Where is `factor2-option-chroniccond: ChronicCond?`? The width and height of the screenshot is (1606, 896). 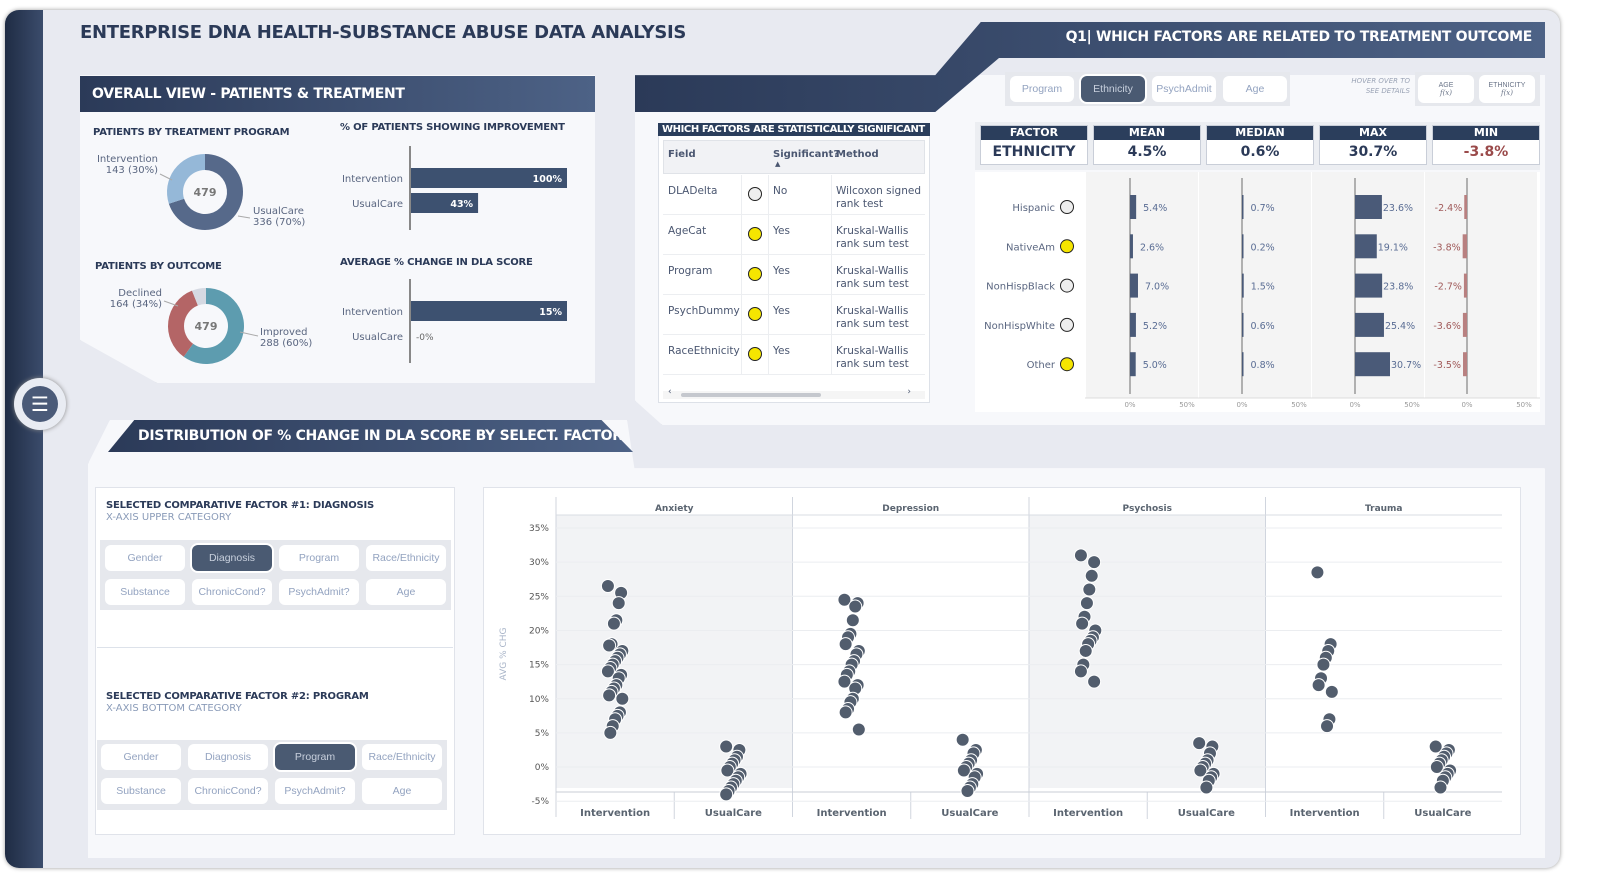 factor2-option-chroniccond: ChronicCond? is located at coordinates (228, 791).